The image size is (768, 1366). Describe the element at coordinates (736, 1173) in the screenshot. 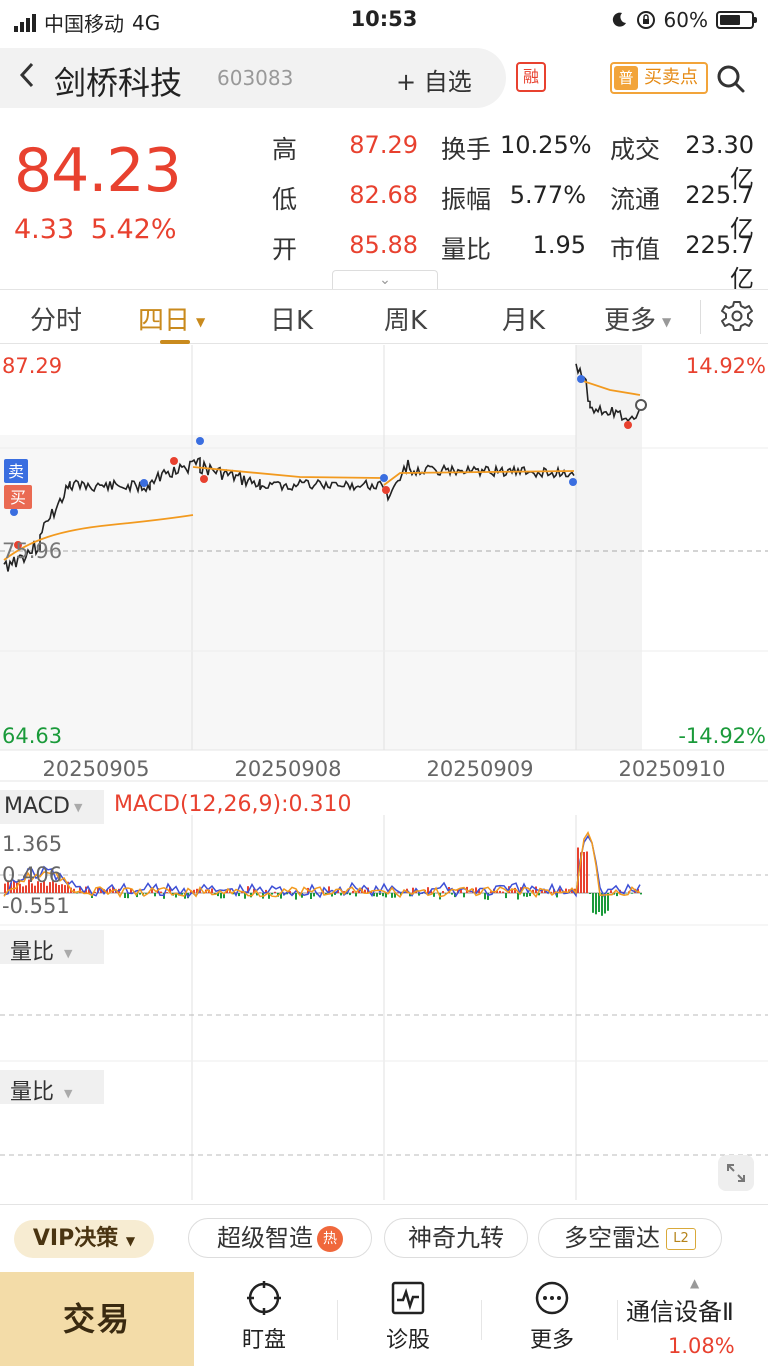

I see `fullscreen-button` at that location.